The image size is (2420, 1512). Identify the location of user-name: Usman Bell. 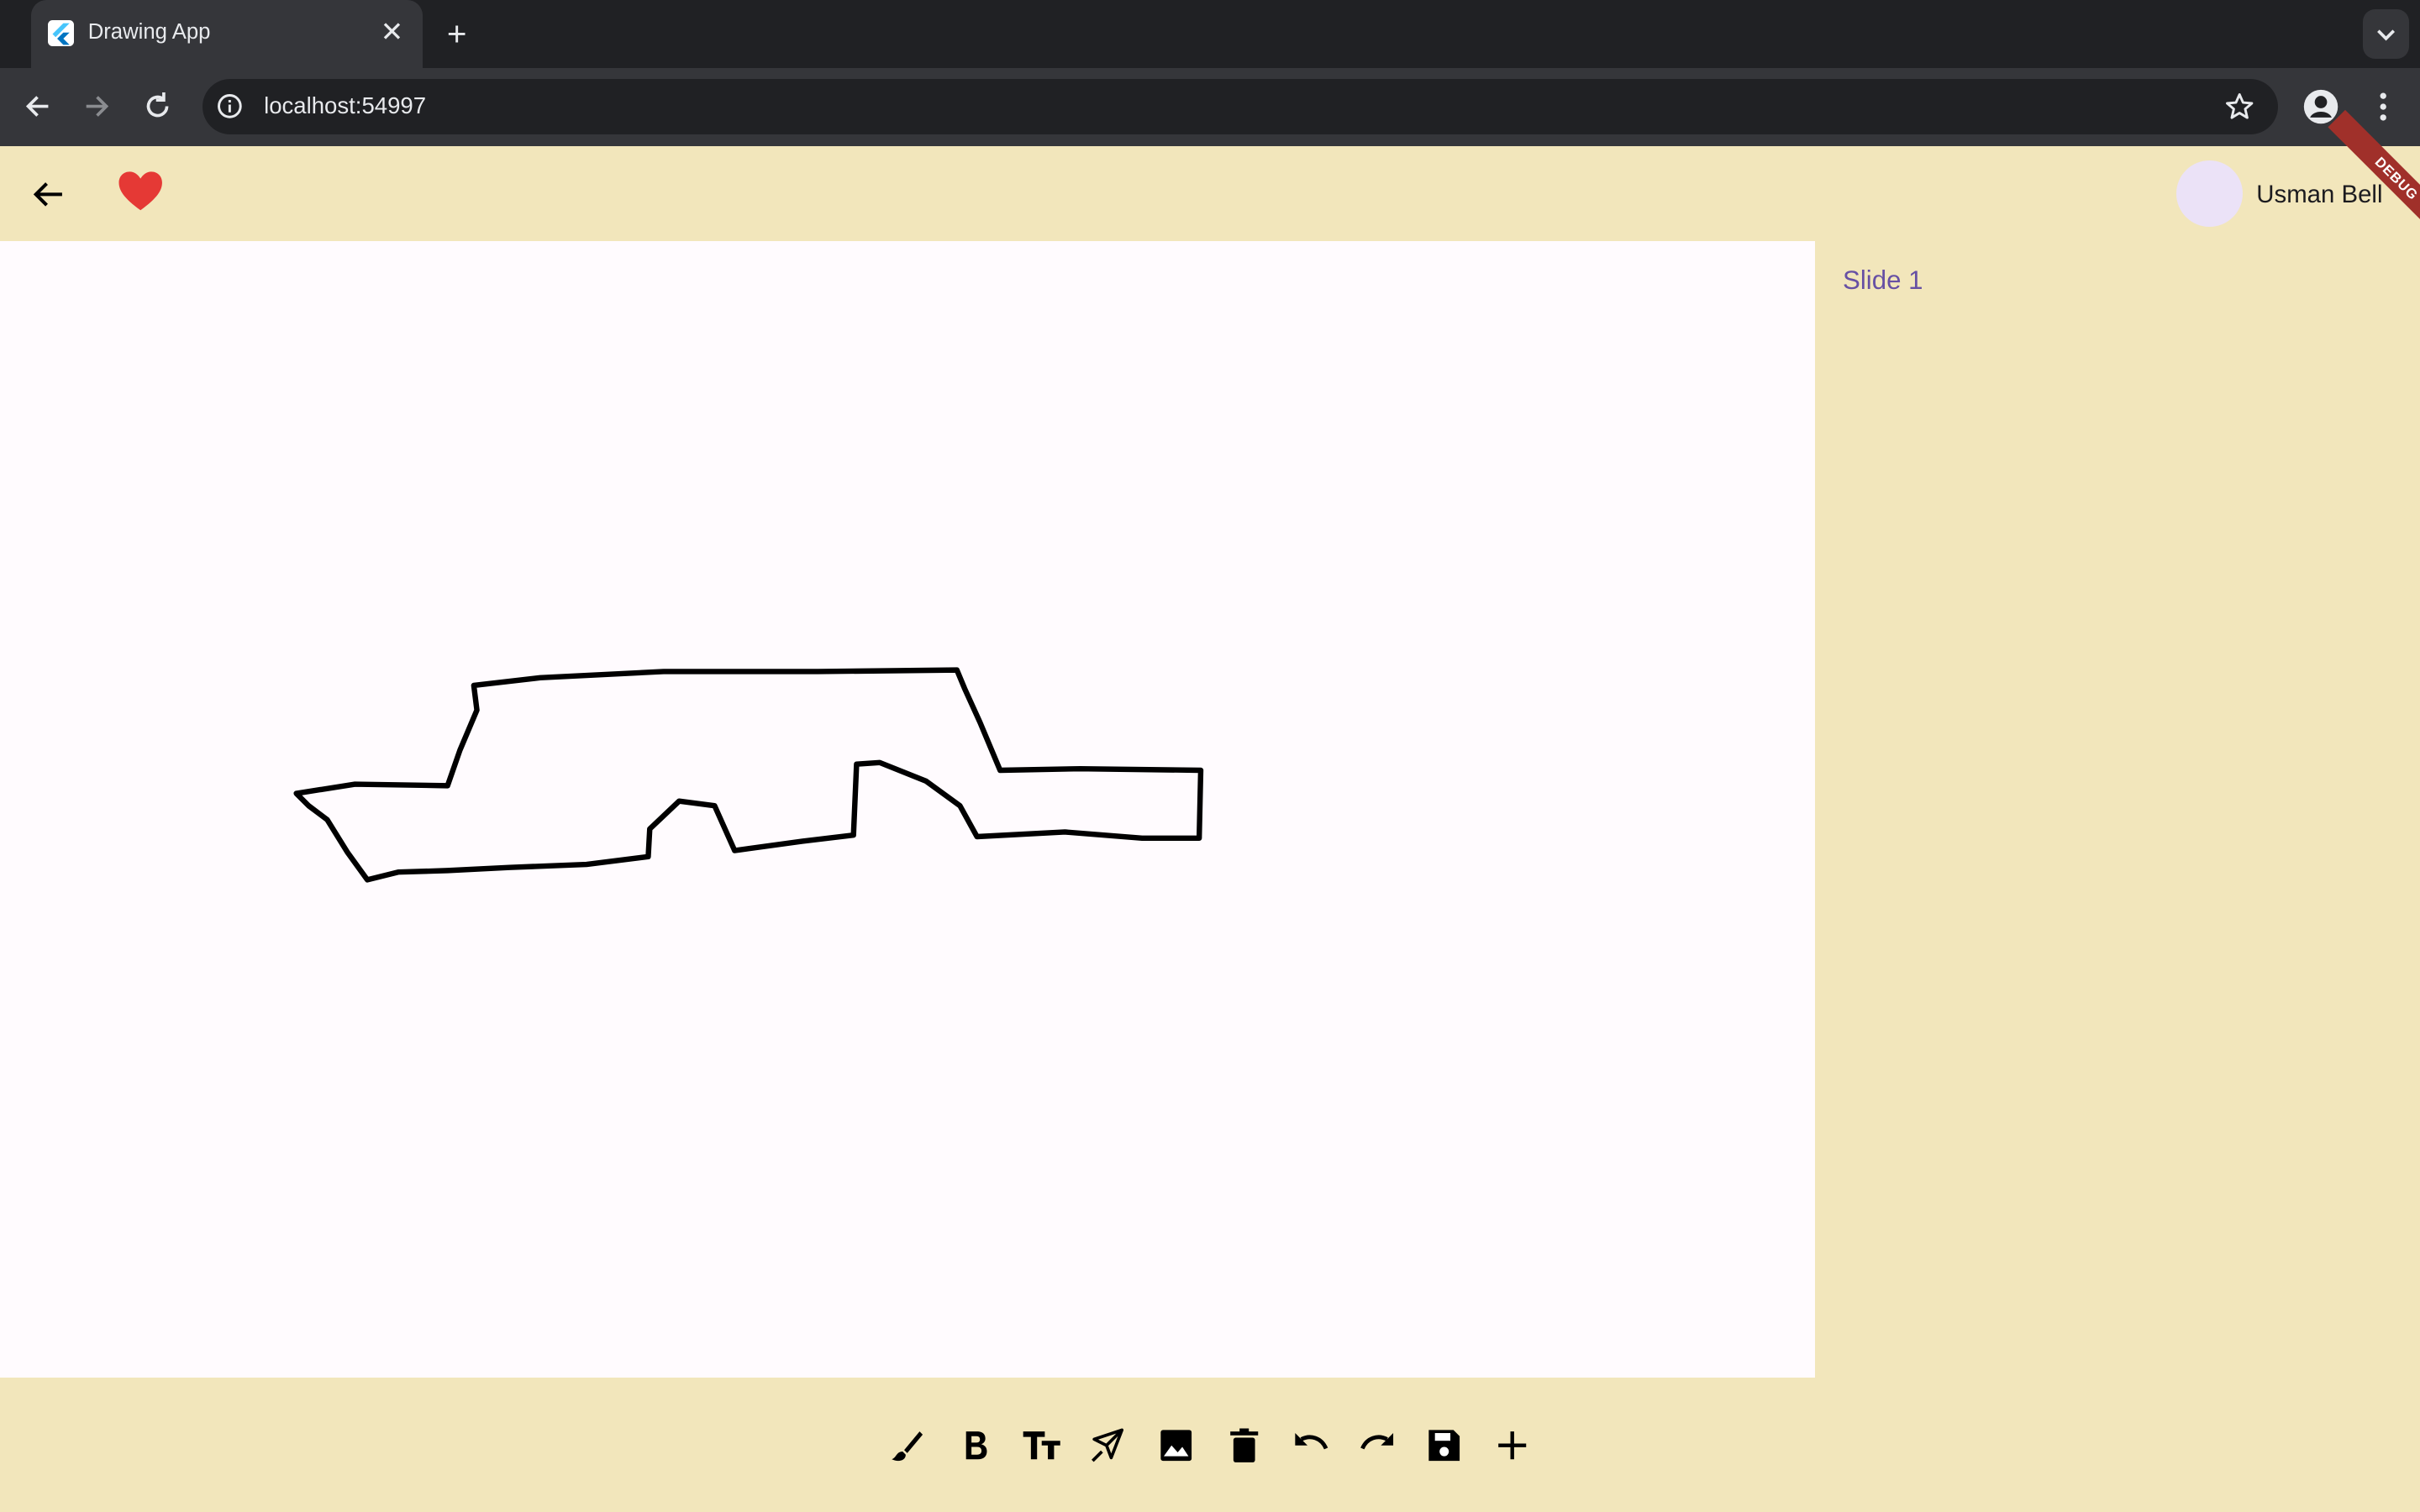
(2320, 194).